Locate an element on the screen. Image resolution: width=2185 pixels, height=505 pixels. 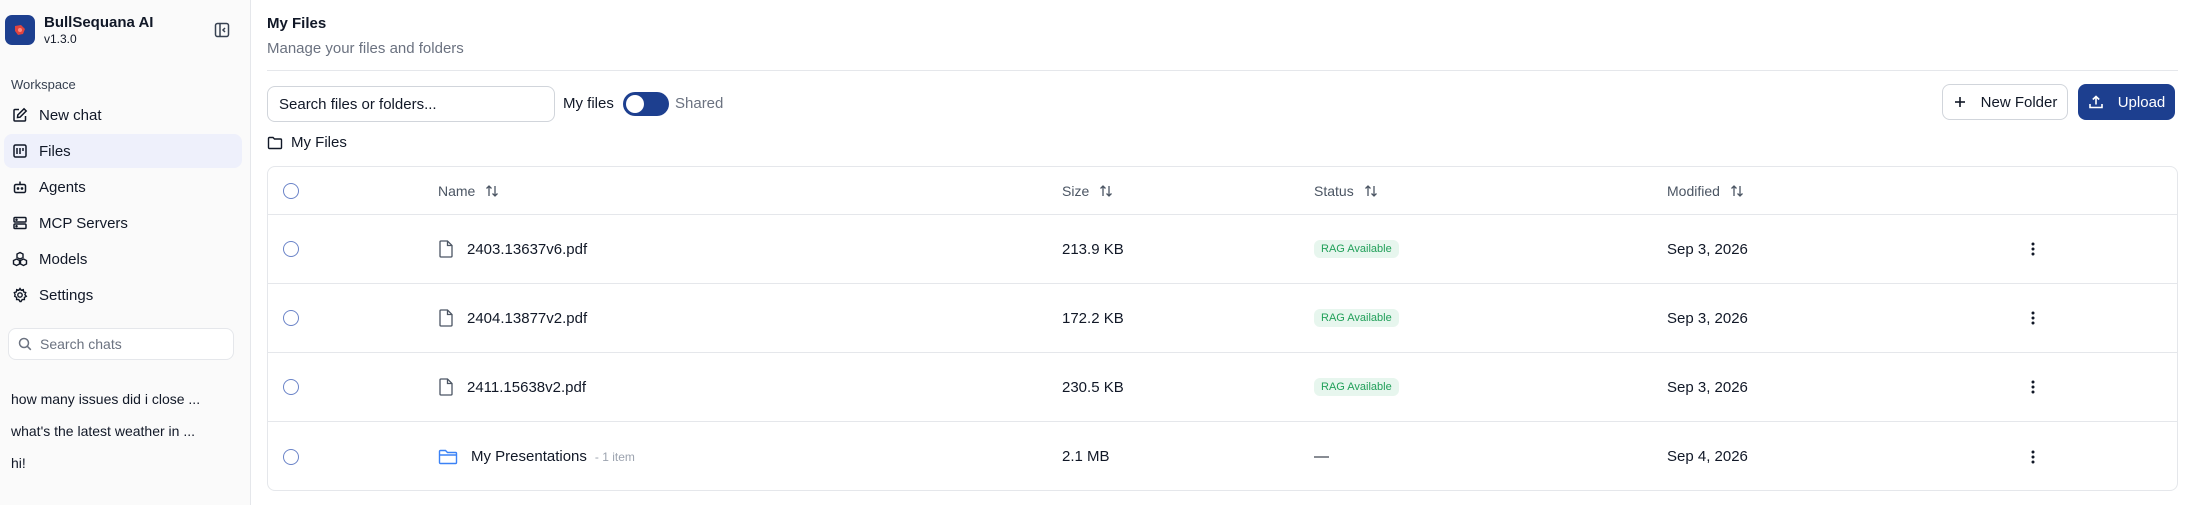
cubes-icon is located at coordinates (20, 259).